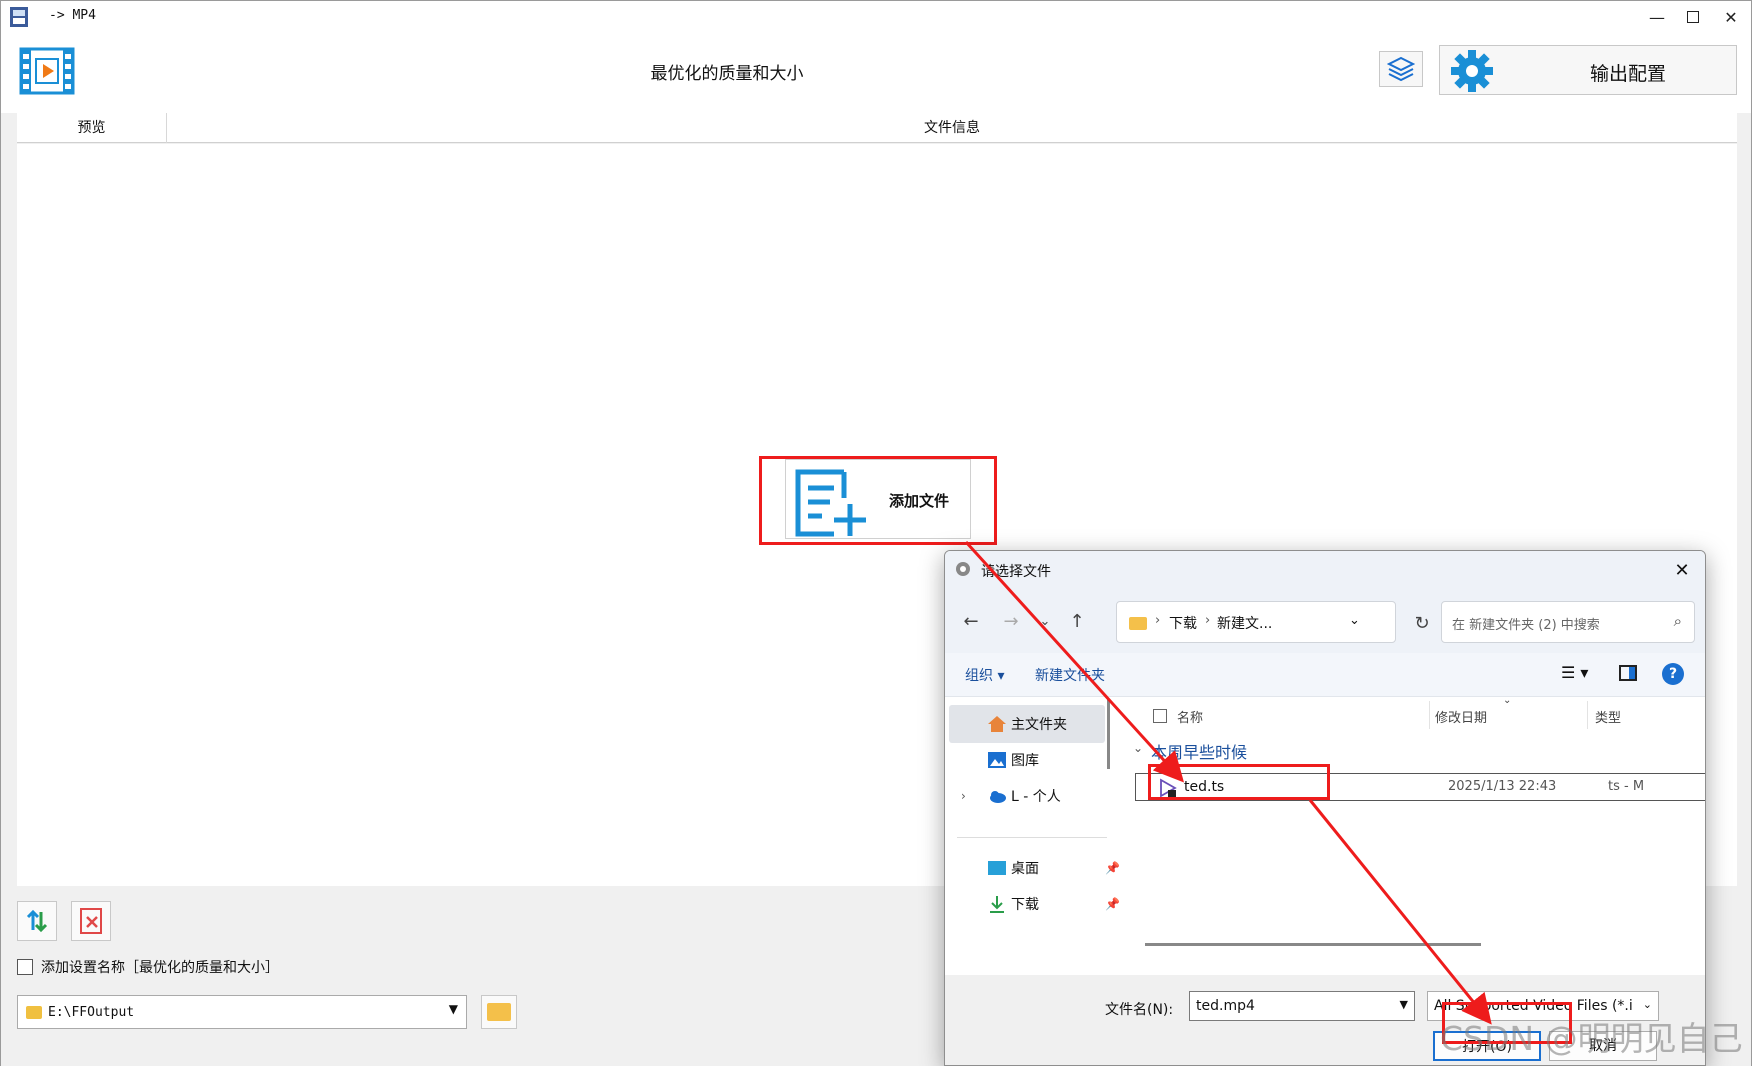  Describe the element at coordinates (1025, 905) in the screenshot. I see `nav-item-label: 下载` at that location.